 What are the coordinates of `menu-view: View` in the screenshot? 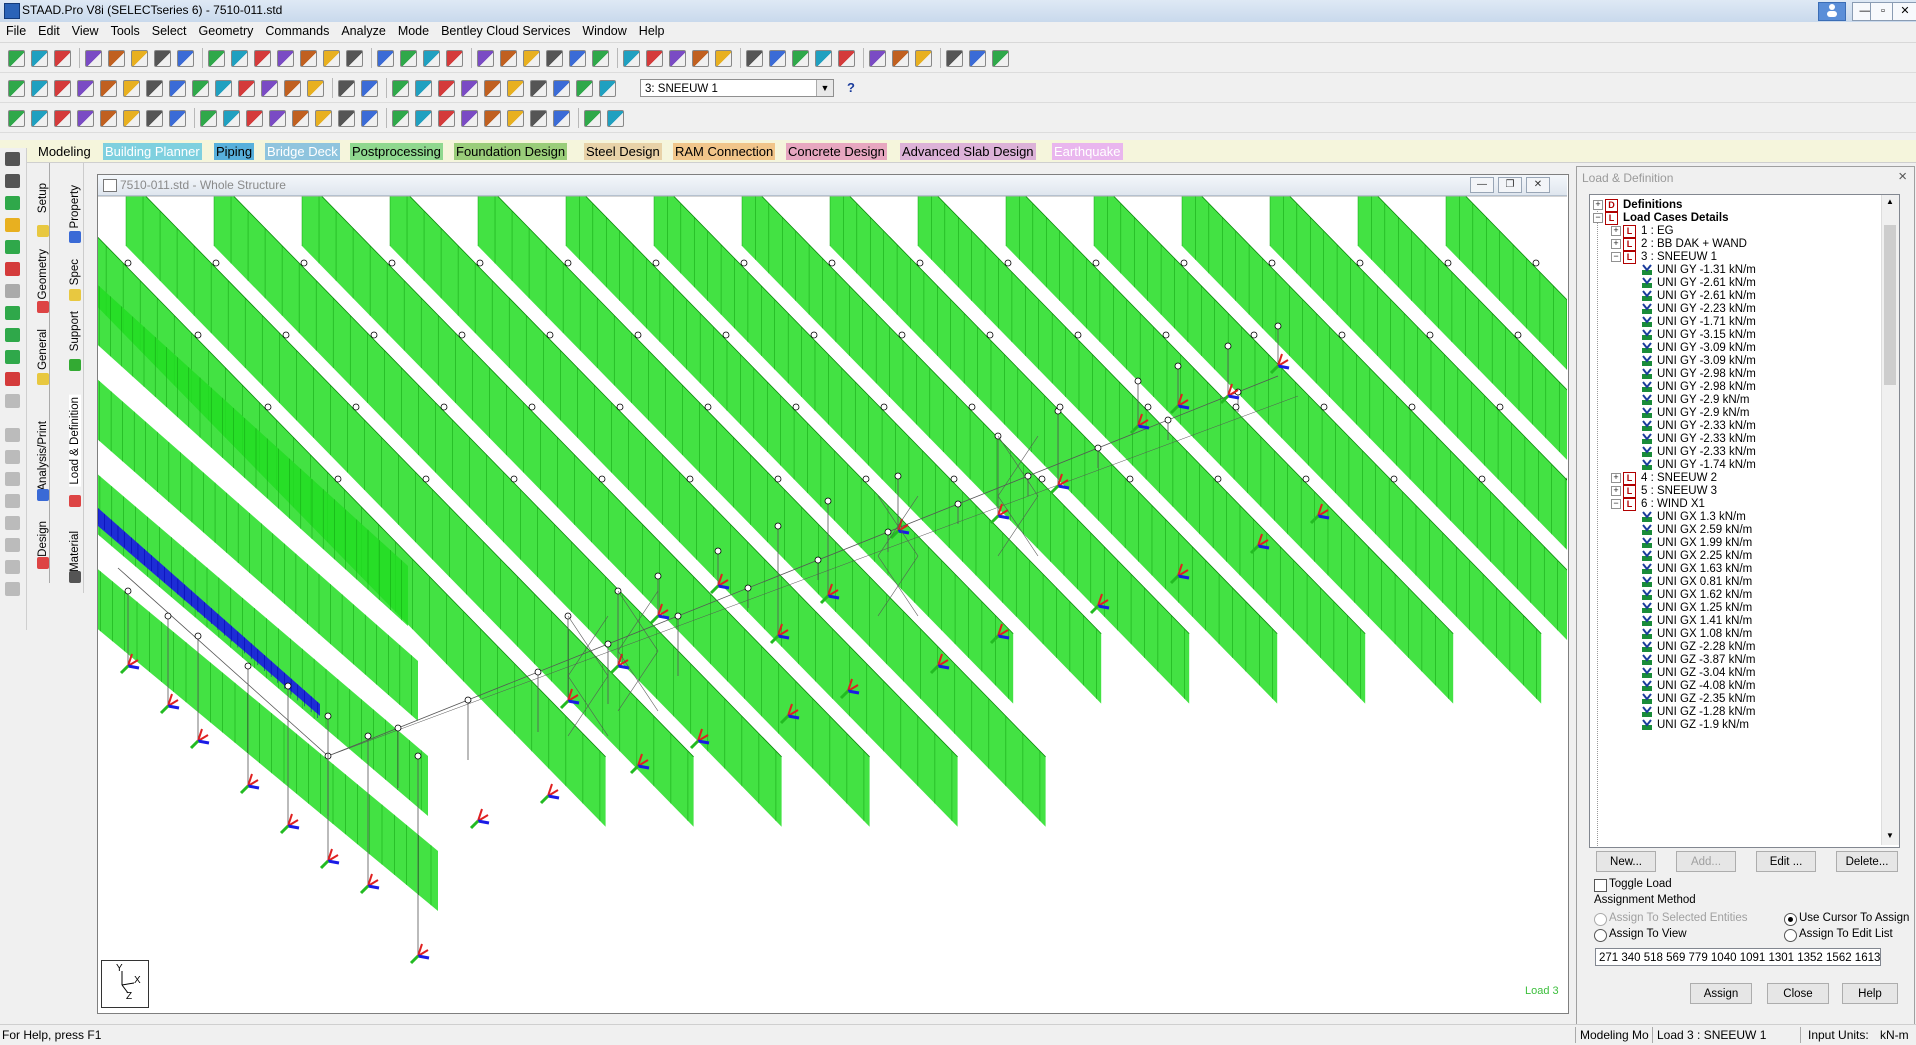 It's located at (85, 30).